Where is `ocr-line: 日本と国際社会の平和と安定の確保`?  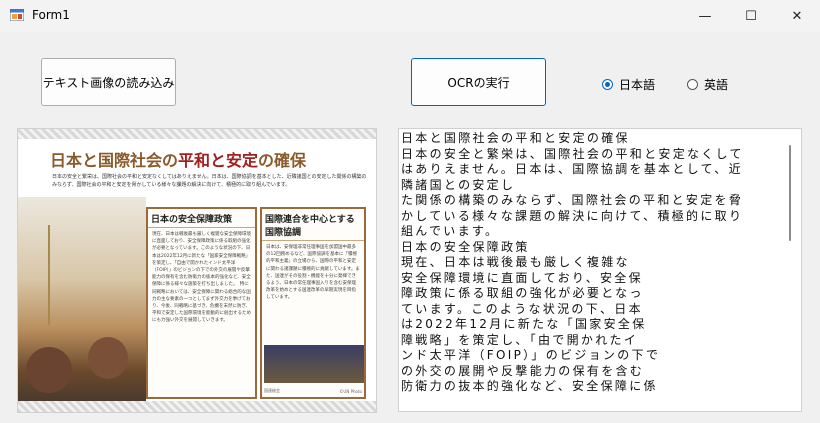 ocr-line: 日本と国際社会の平和と安定の確保 is located at coordinates (515, 138).